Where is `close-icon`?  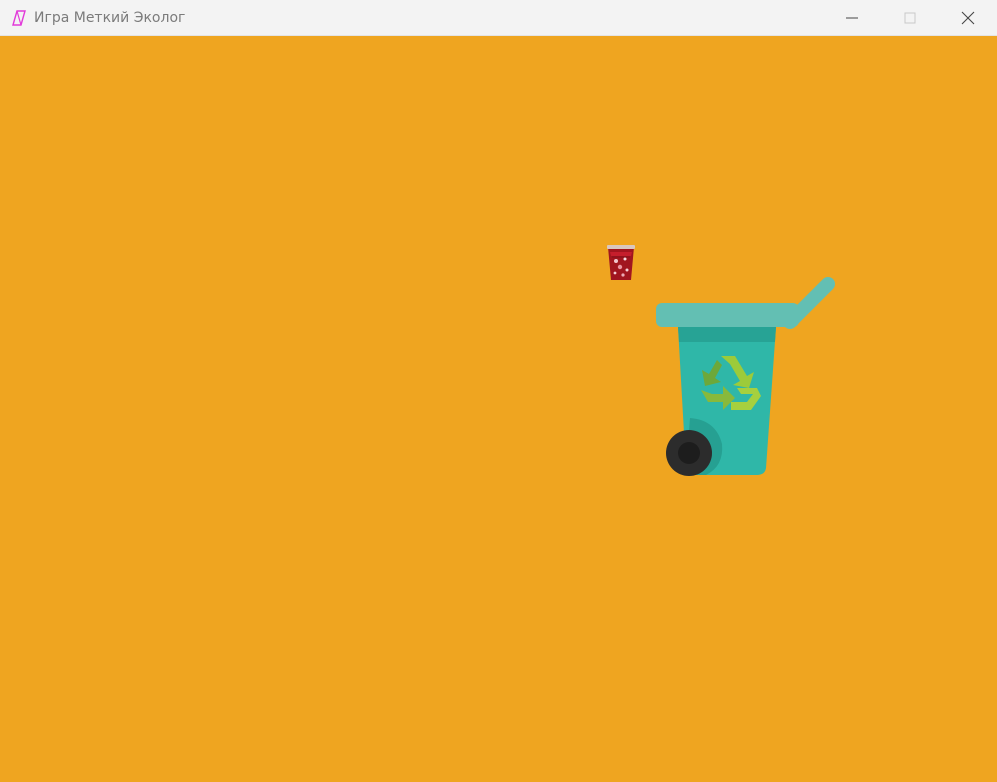 close-icon is located at coordinates (968, 18).